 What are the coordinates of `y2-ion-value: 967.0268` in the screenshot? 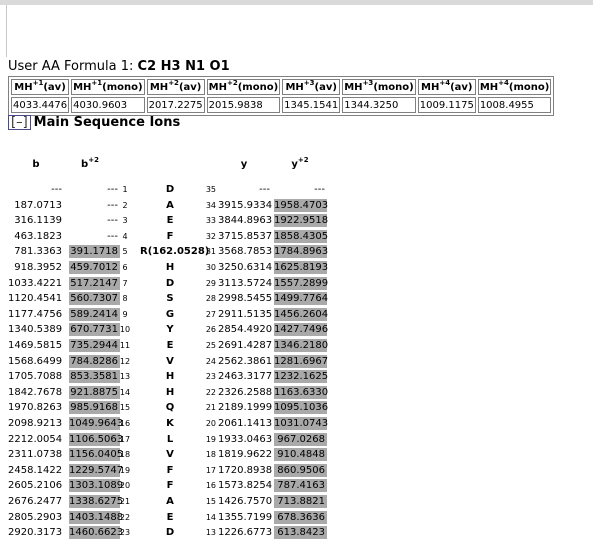 It's located at (300, 439).